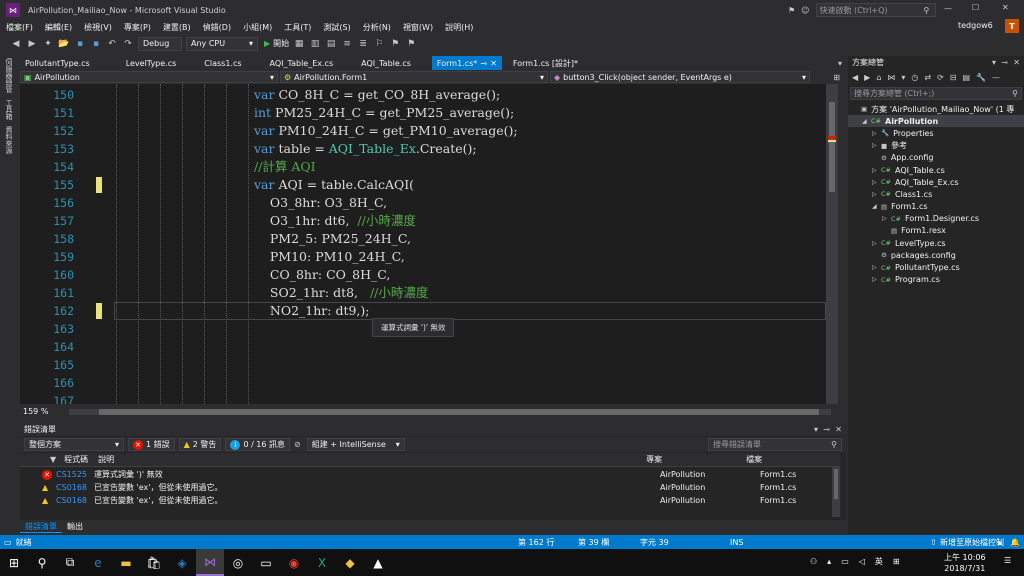 The width and height of the screenshot is (1024, 576). Describe the element at coordinates (363, 44) in the screenshot. I see `uncomment-icon: ≣` at that location.